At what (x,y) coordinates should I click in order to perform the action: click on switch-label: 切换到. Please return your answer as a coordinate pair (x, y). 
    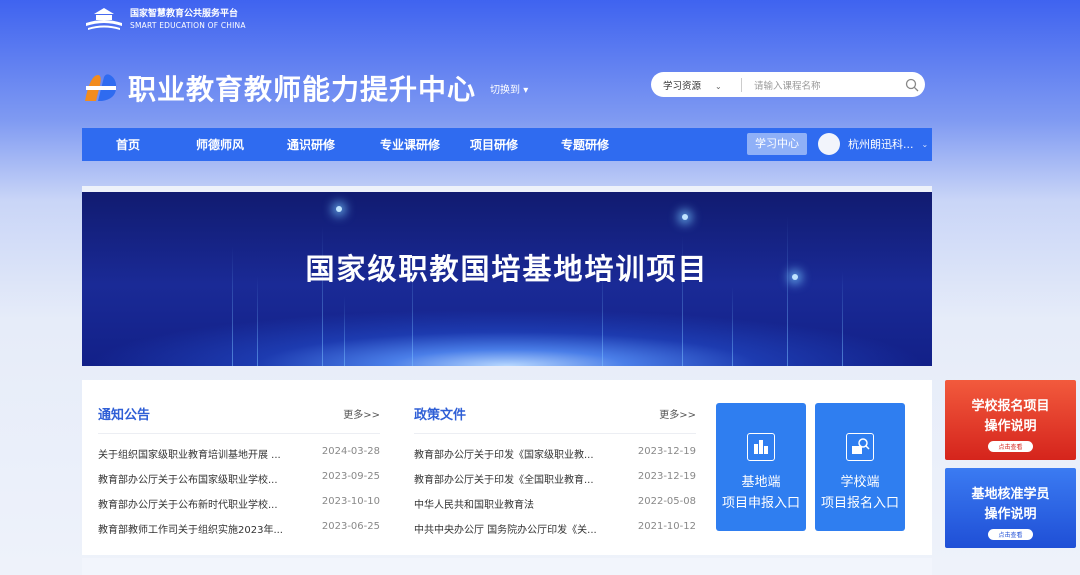
    Looking at the image, I should click on (505, 90).